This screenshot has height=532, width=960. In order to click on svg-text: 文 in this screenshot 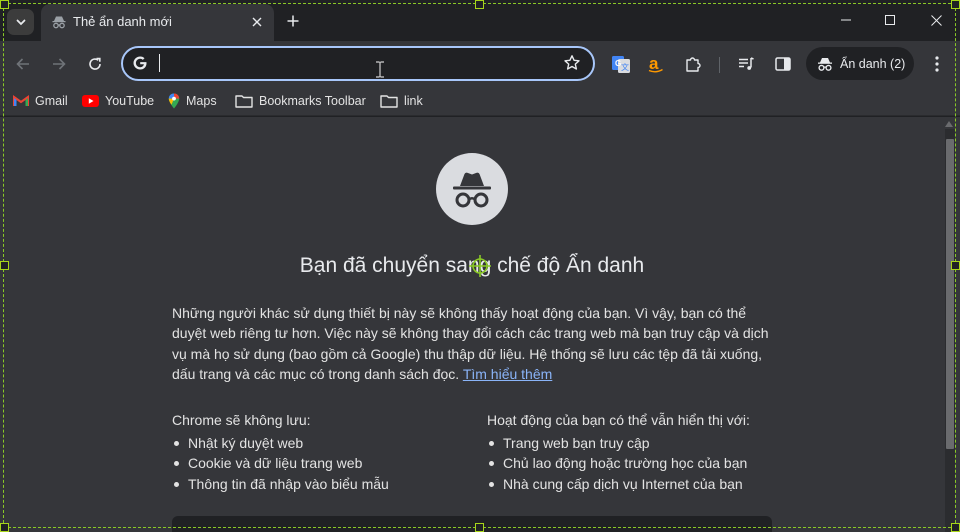, I will do `click(625, 67)`.